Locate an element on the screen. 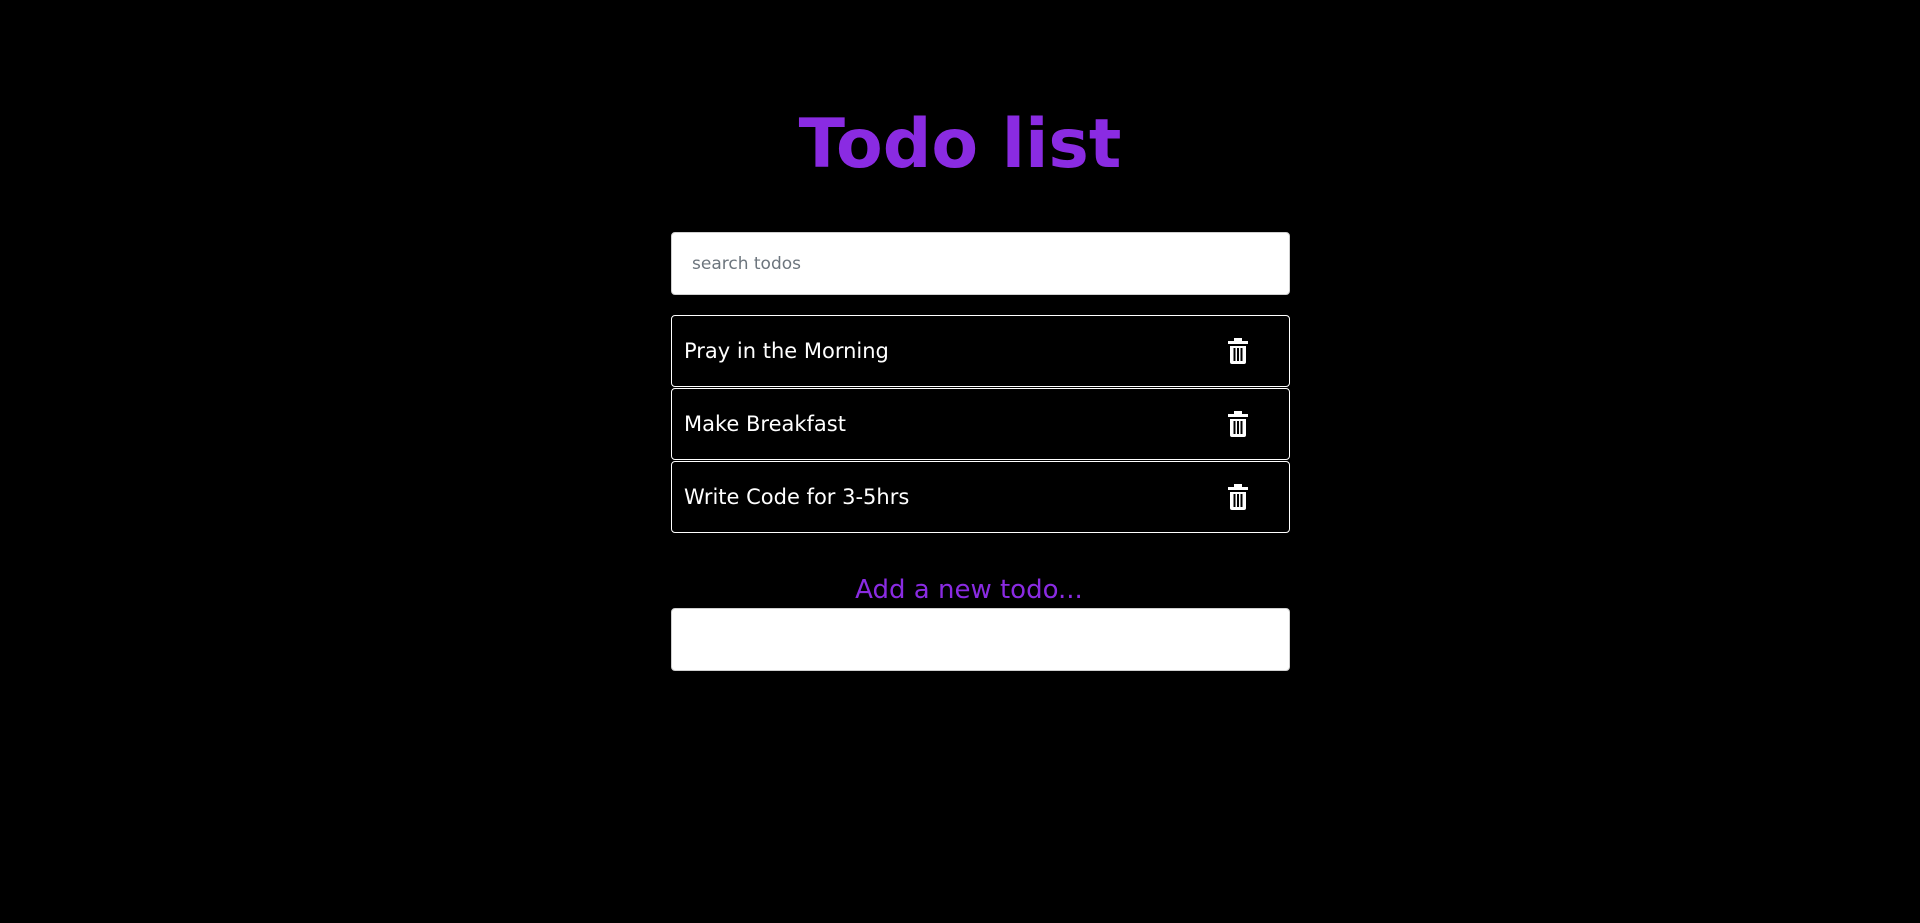 Image resolution: width=1920 pixels, height=923 pixels. page-title: Todo list is located at coordinates (960, 144).